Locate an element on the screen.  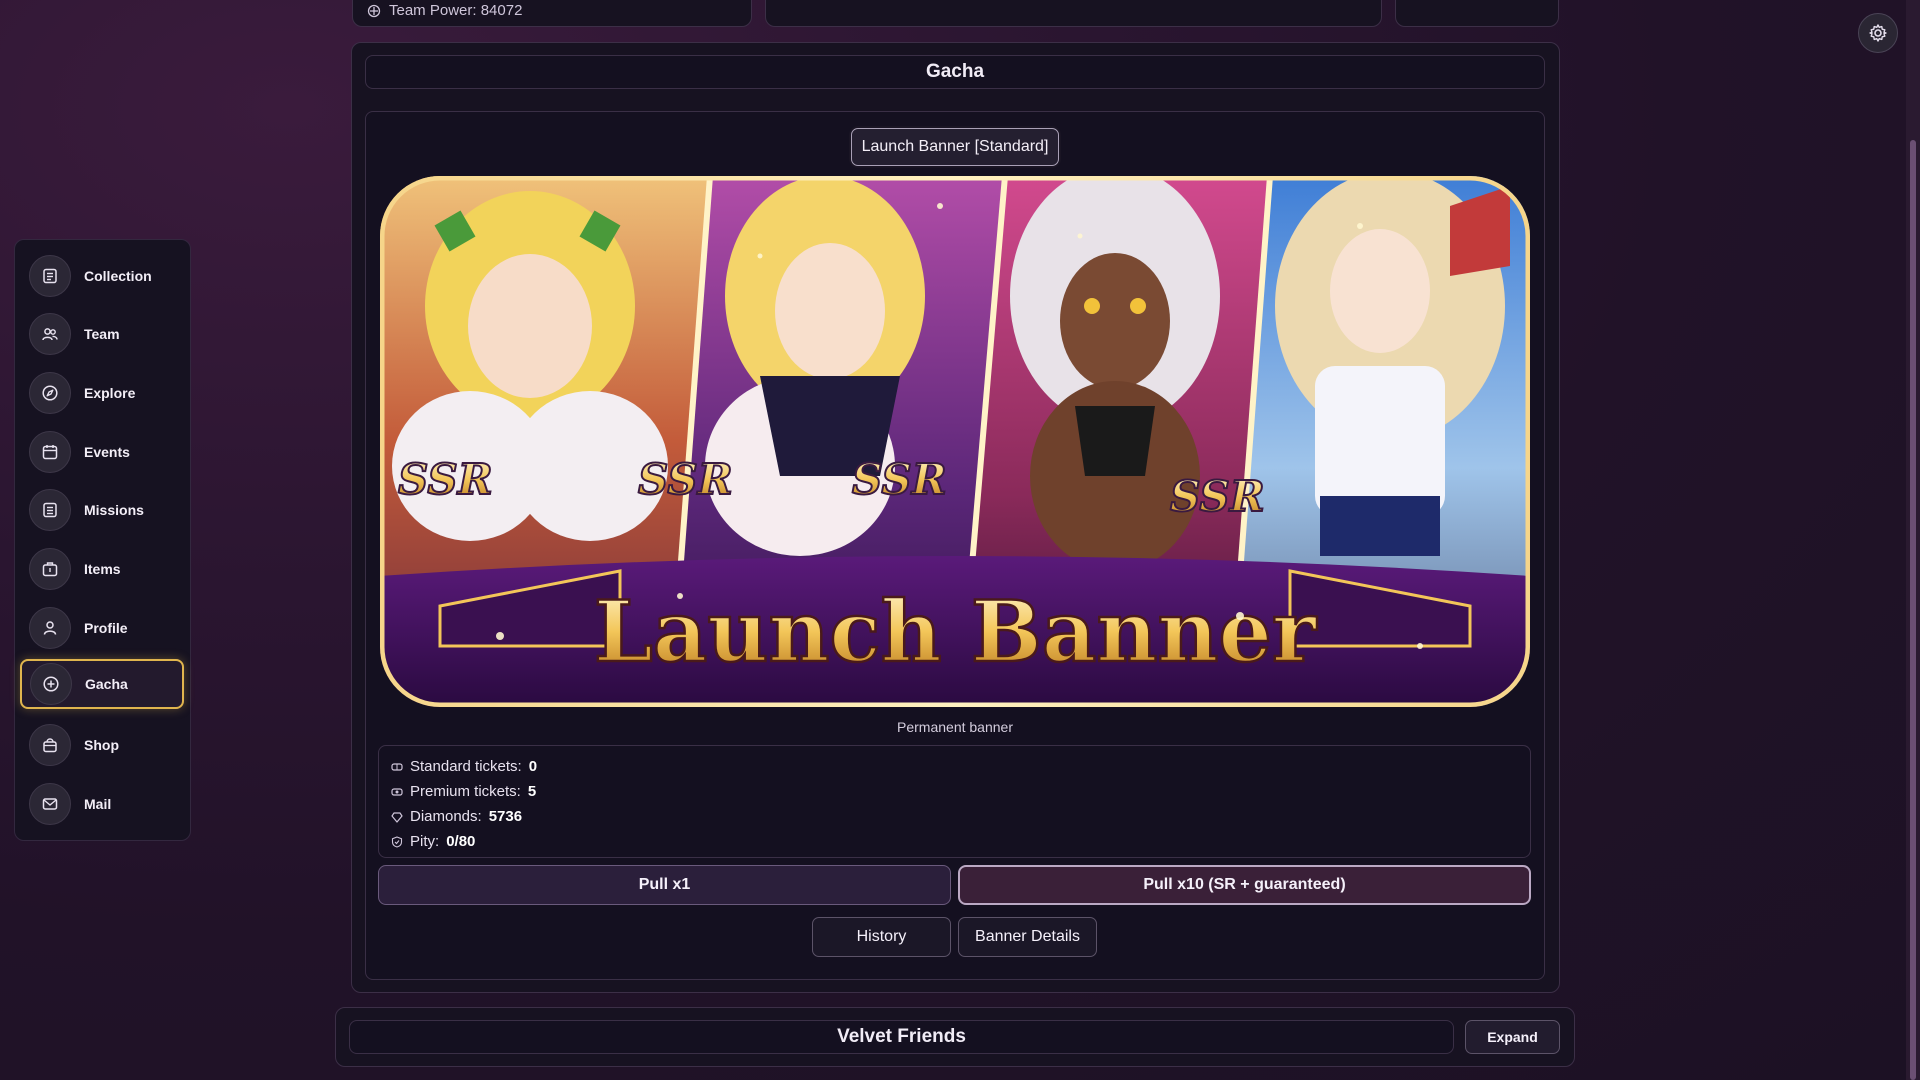
ssr-badge-2: SSR is located at coordinates (685, 479).